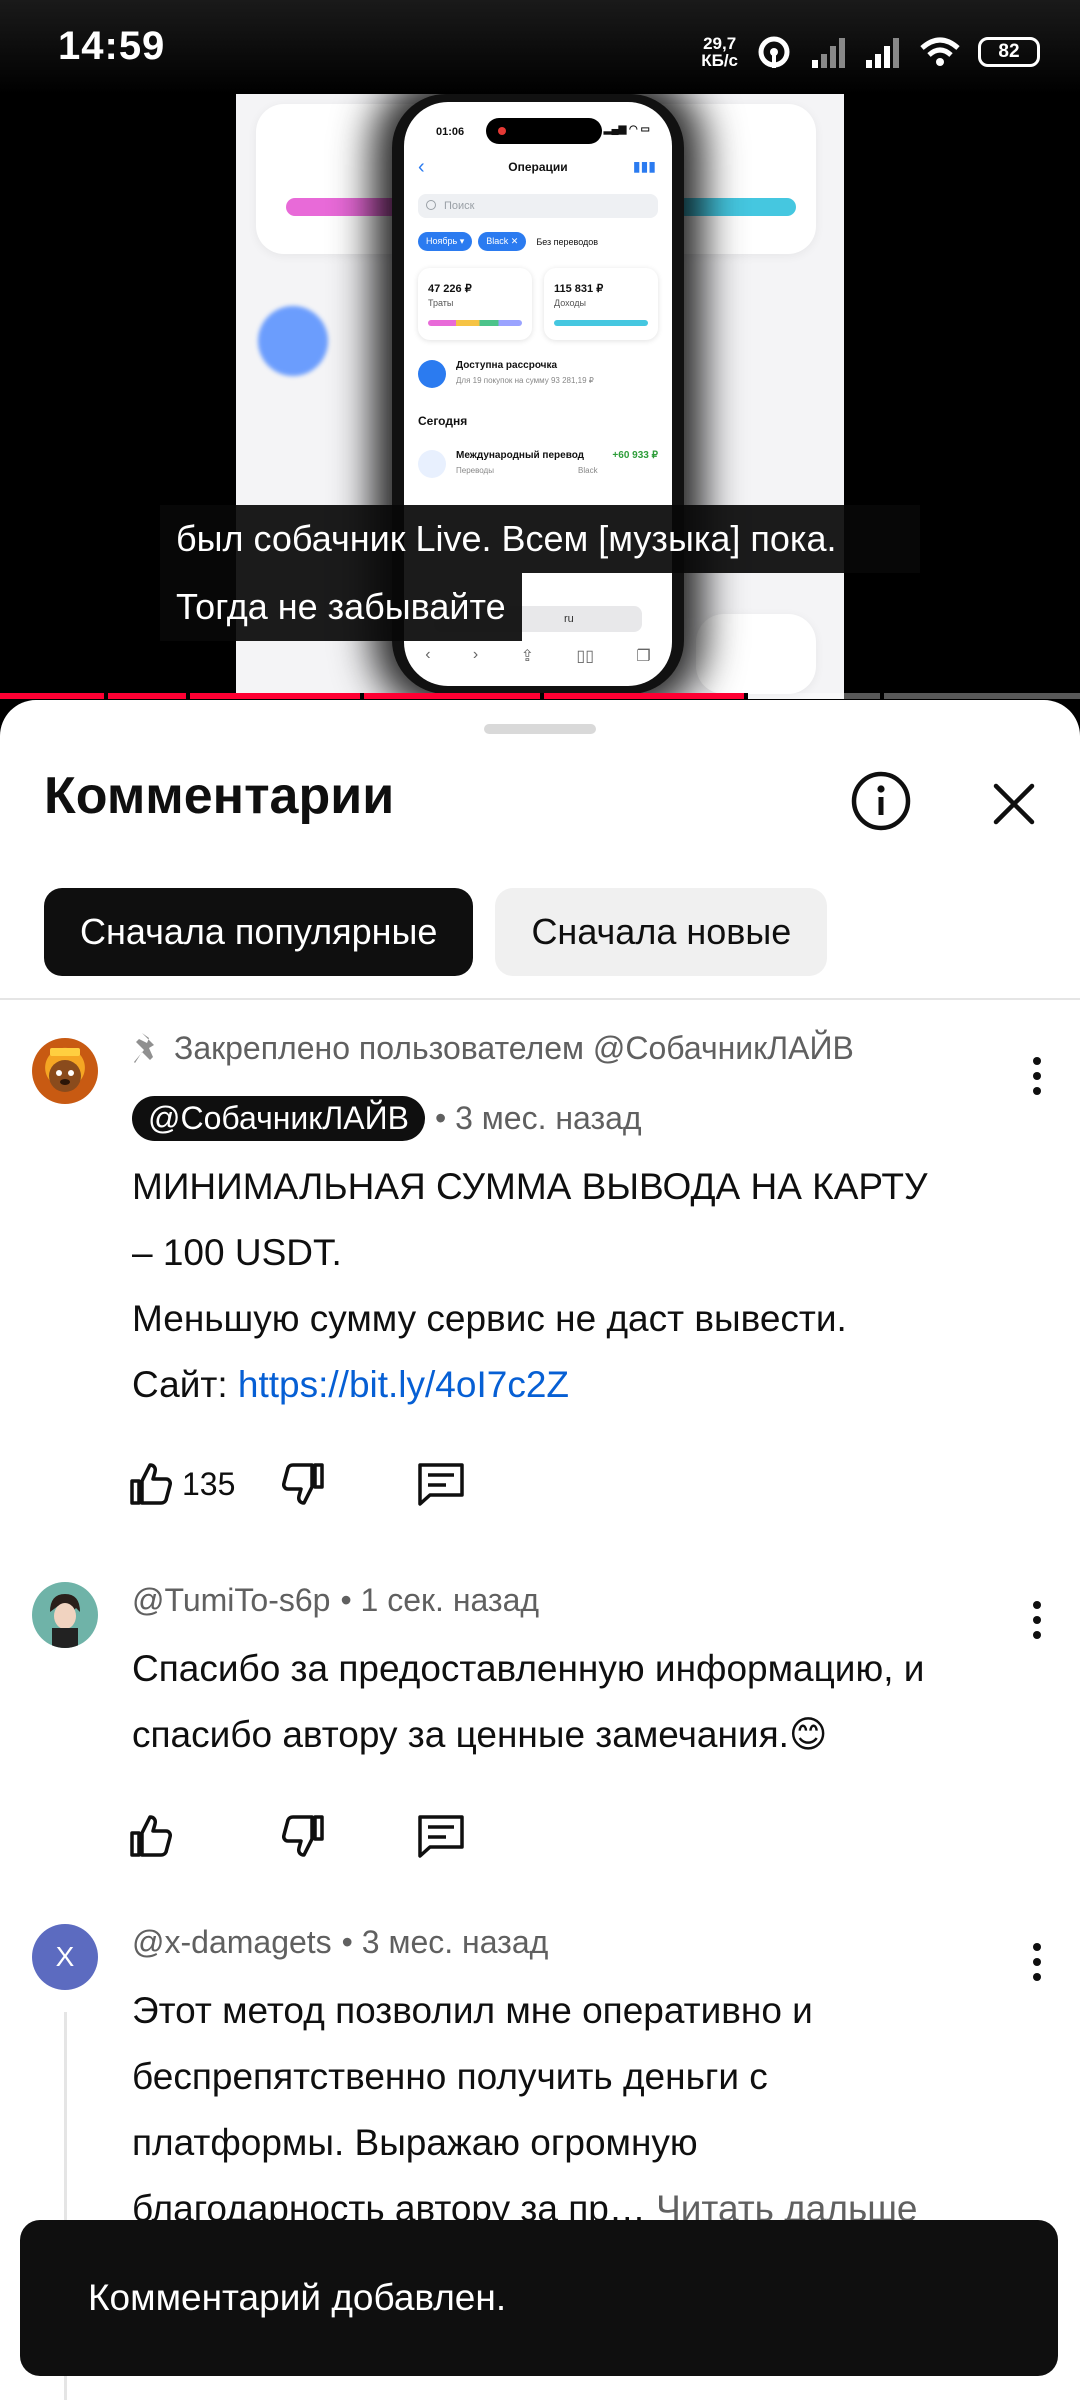 This screenshot has width=1080, height=2400. I want to click on phone-browser-toolbar: ‹ › ⇪ ▯▯ ❐, so click(538, 656).